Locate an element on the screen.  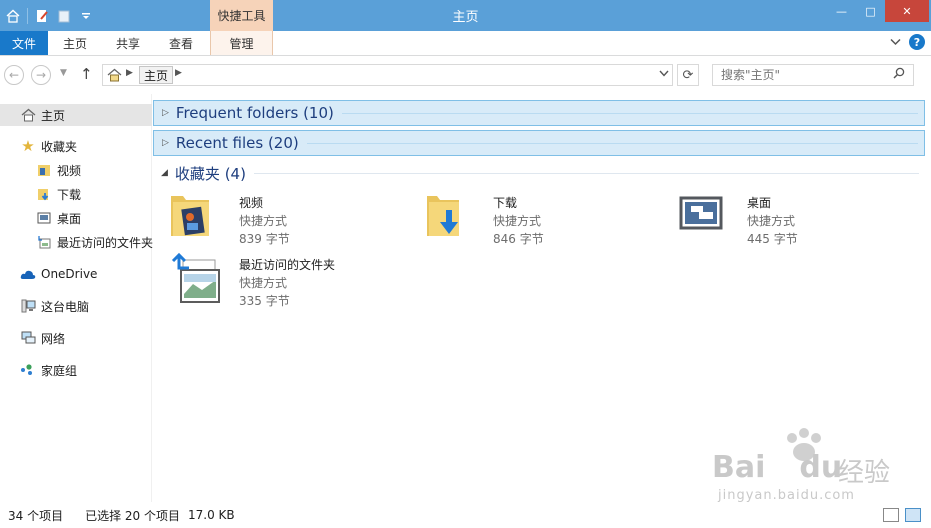
sidebar-item-label: 收藏夹 is located at coordinates (59, 146).